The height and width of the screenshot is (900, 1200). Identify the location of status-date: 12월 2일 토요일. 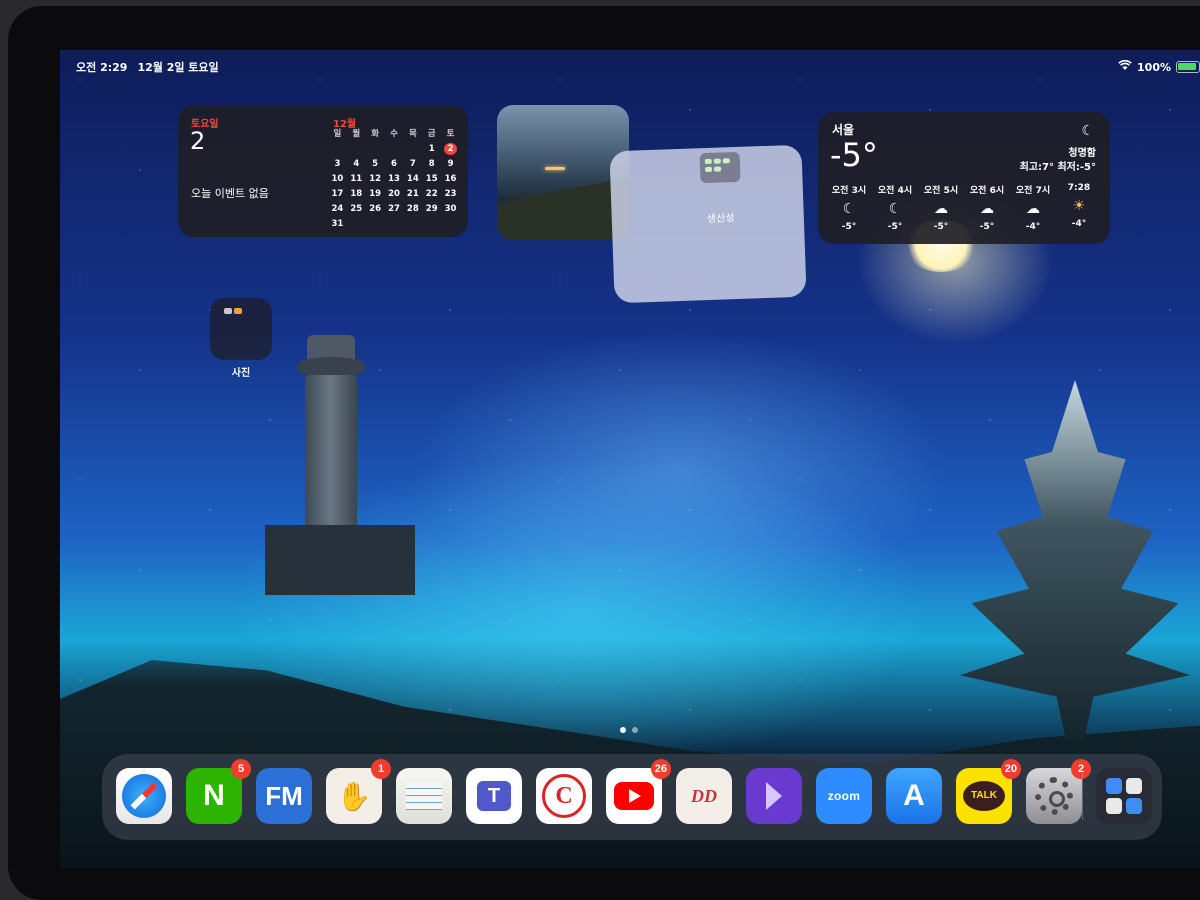
(178, 67).